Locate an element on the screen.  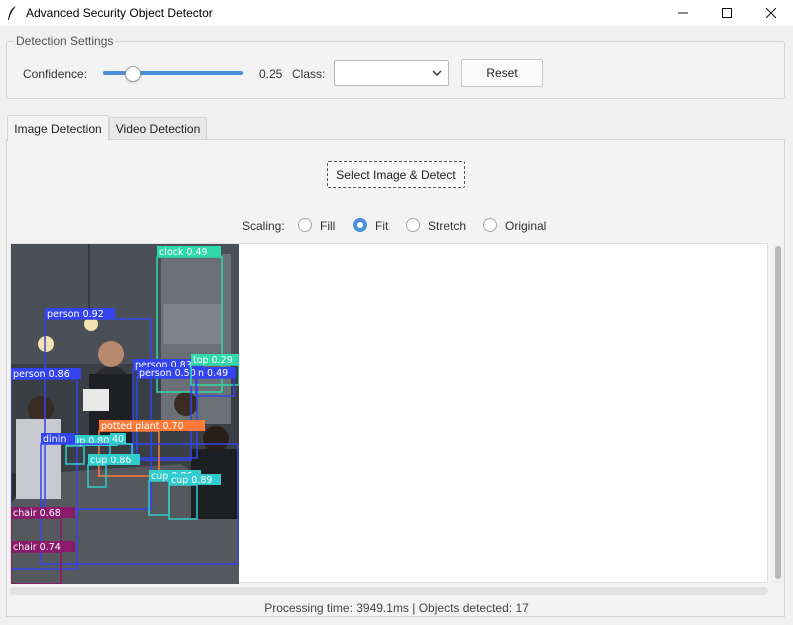
detection-box: chair 0.74 is located at coordinates (43, 562).